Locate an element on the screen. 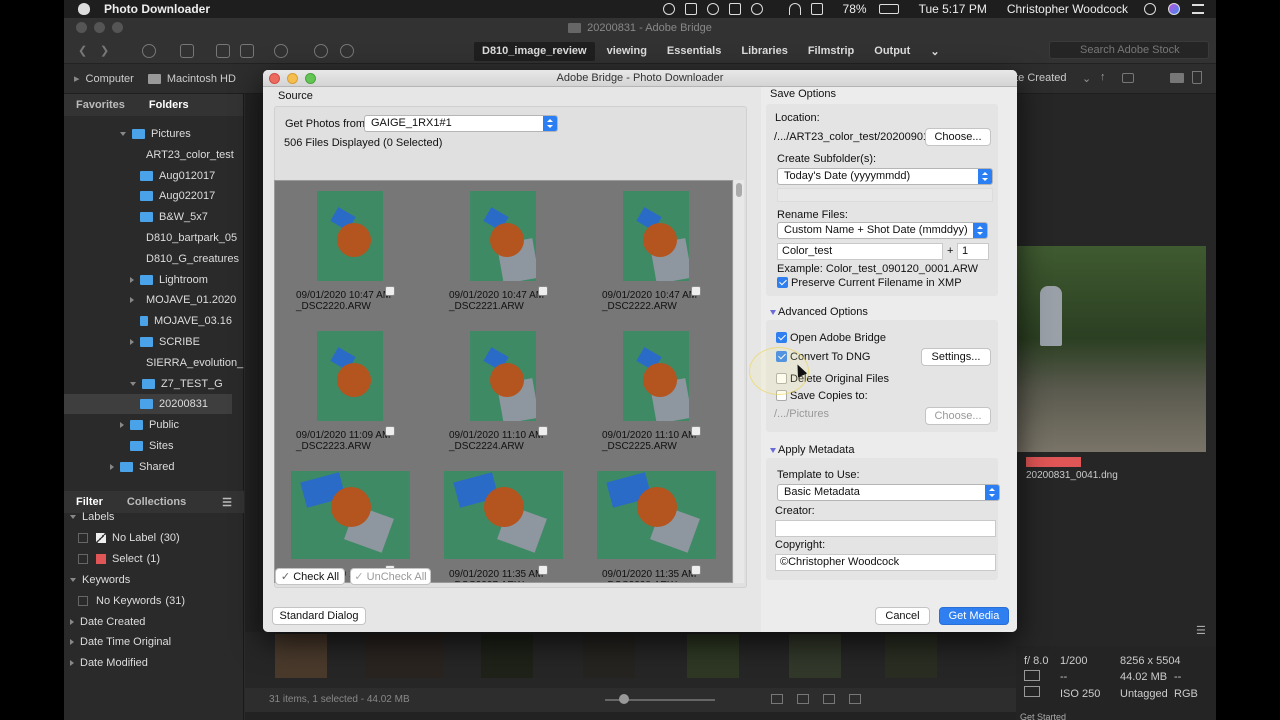  folder-item: SCRIBE is located at coordinates (148, 342).